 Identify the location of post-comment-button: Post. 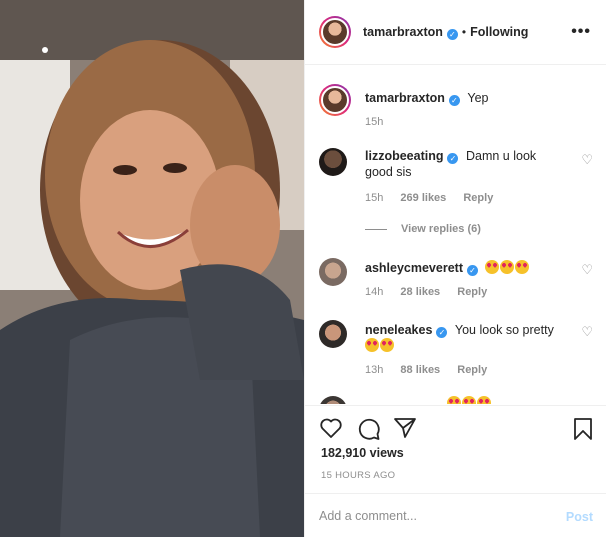
(579, 517).